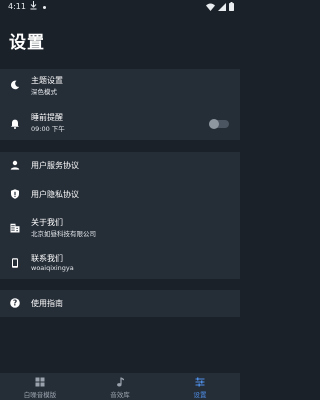 This screenshot has width=320, height=400. I want to click on dot-icon, so click(44, 7).